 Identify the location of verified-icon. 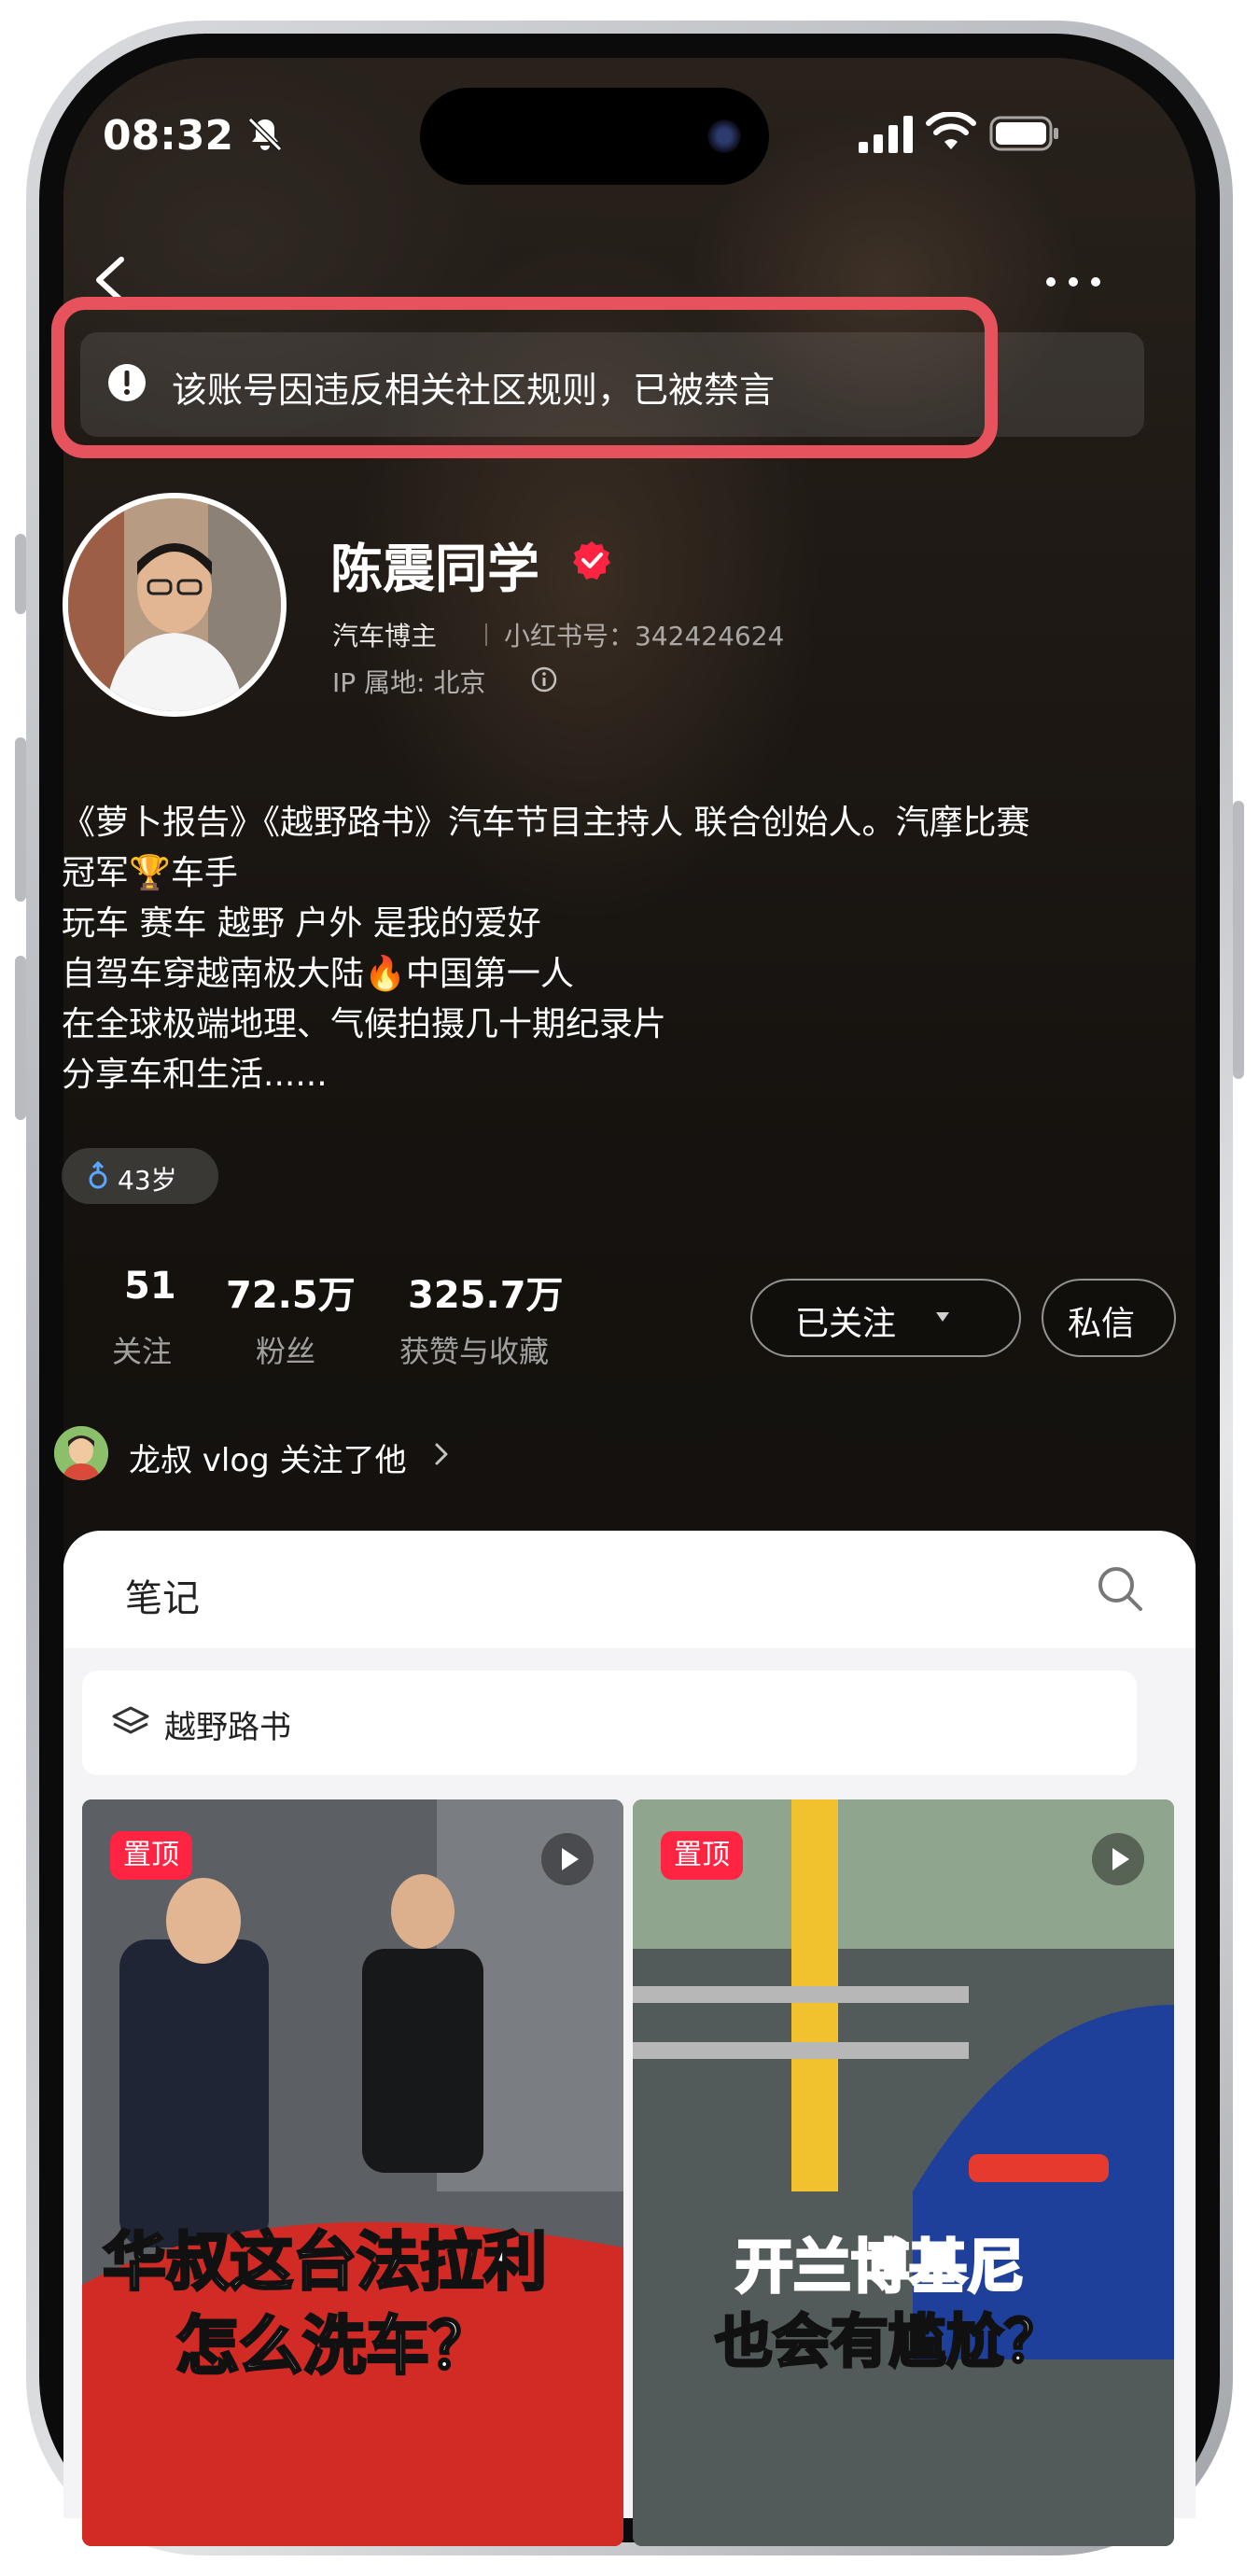
(591, 560).